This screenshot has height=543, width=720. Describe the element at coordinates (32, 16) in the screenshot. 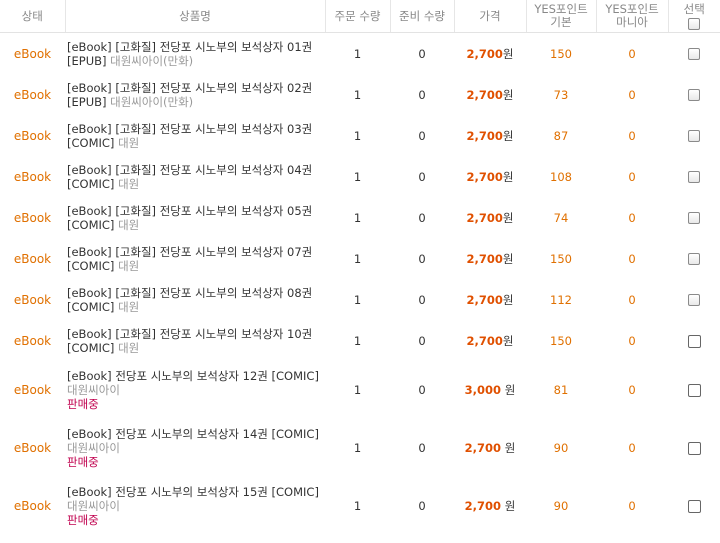

I see `header-status: 상태` at that location.